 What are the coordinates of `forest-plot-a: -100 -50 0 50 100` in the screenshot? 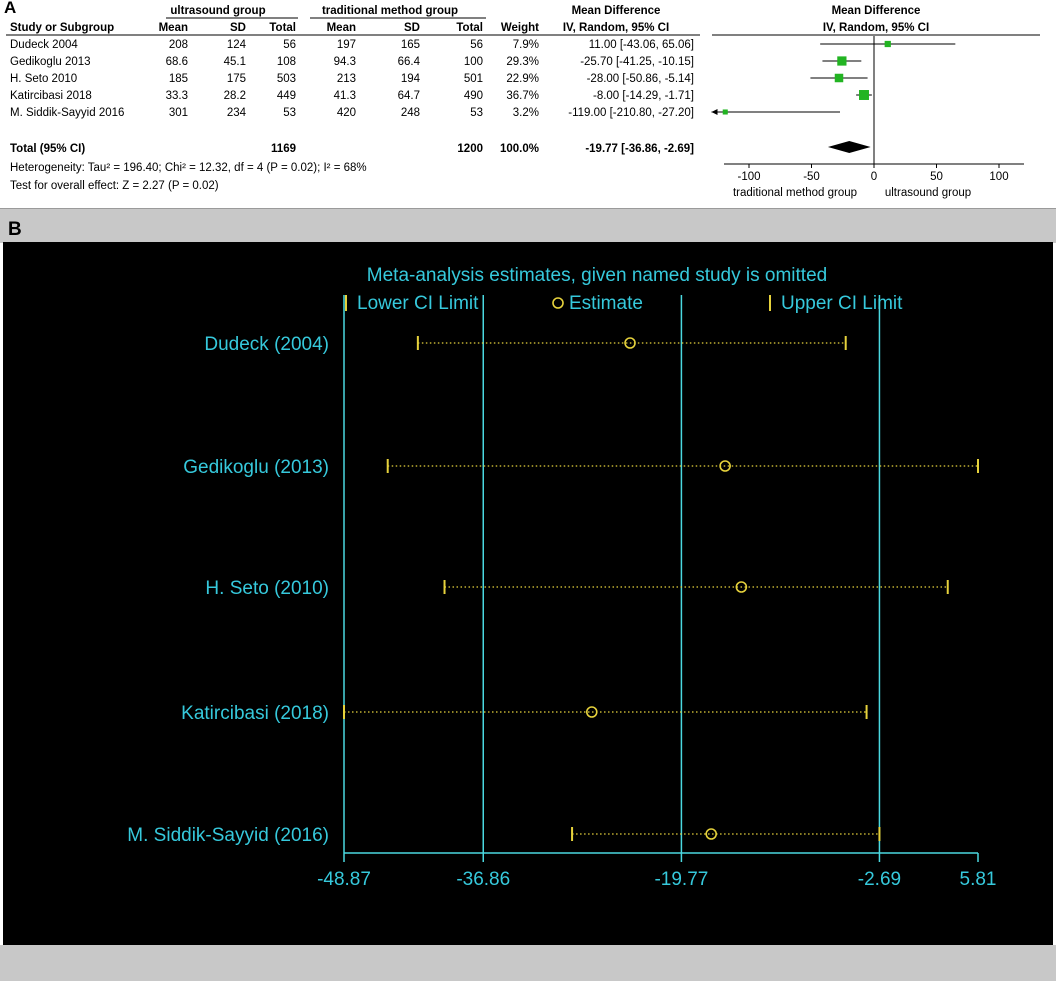 It's located at (867, 109).